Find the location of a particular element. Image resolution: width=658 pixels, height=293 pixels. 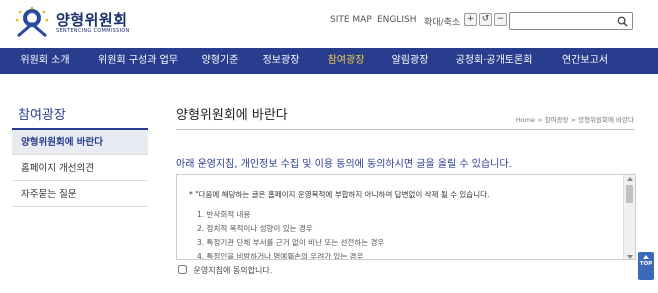

nav-item-public-hearing: 공청회·공개토론회 is located at coordinates (494, 61).